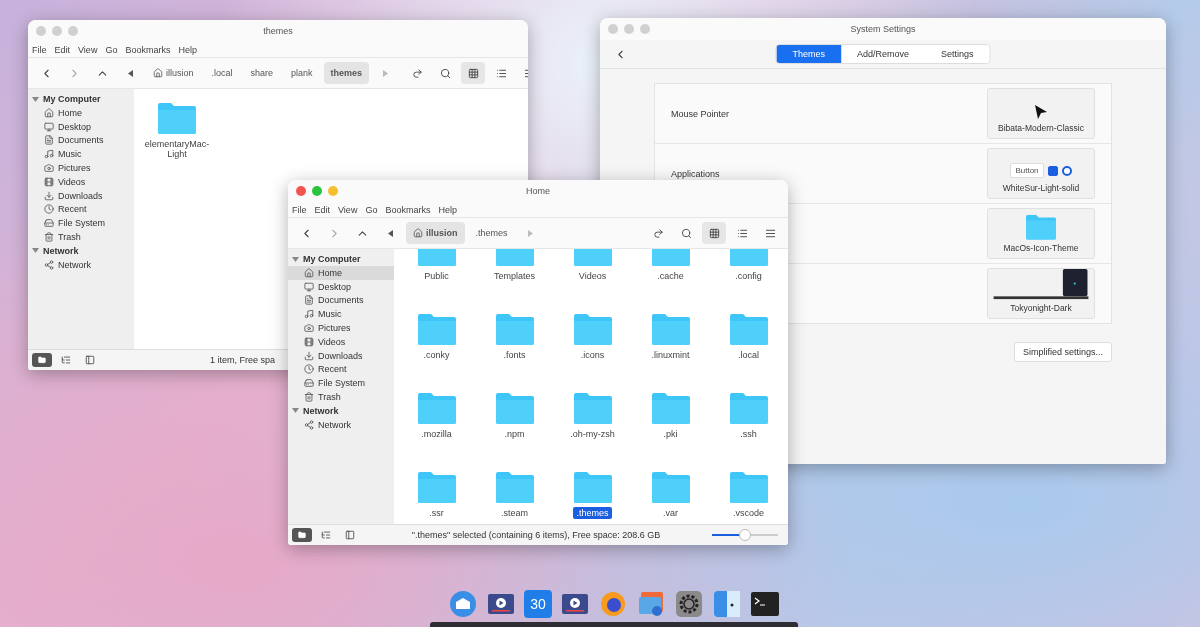  What do you see at coordinates (658, 233) in the screenshot?
I see `redo-icon` at bounding box center [658, 233].